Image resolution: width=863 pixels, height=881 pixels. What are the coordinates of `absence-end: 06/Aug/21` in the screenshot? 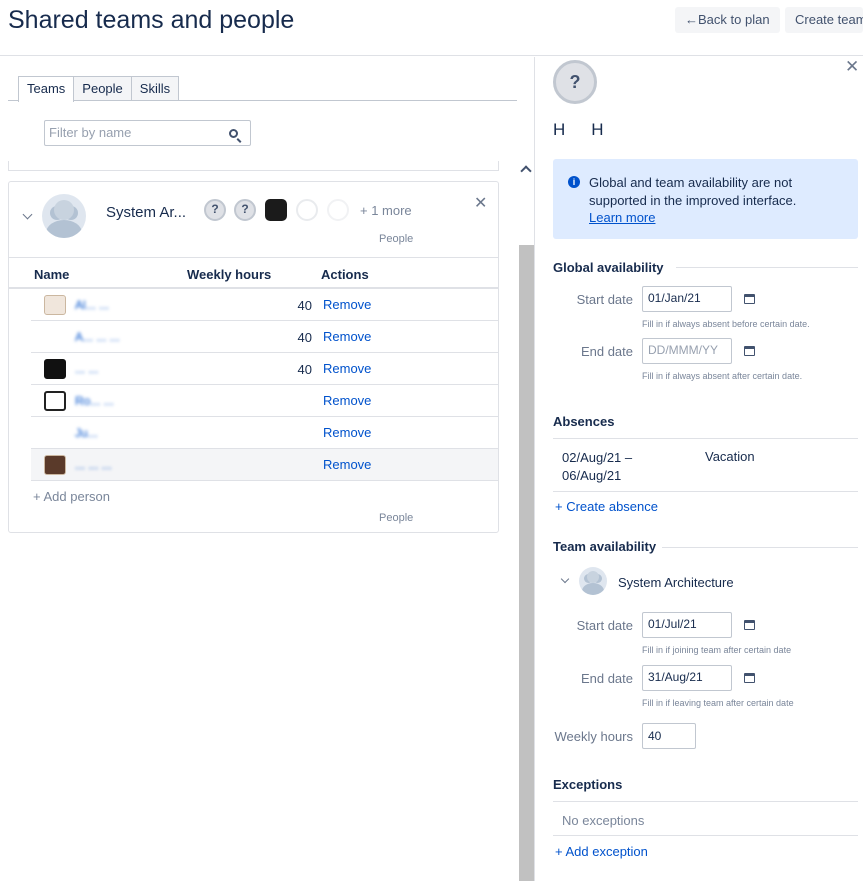 It's located at (592, 475).